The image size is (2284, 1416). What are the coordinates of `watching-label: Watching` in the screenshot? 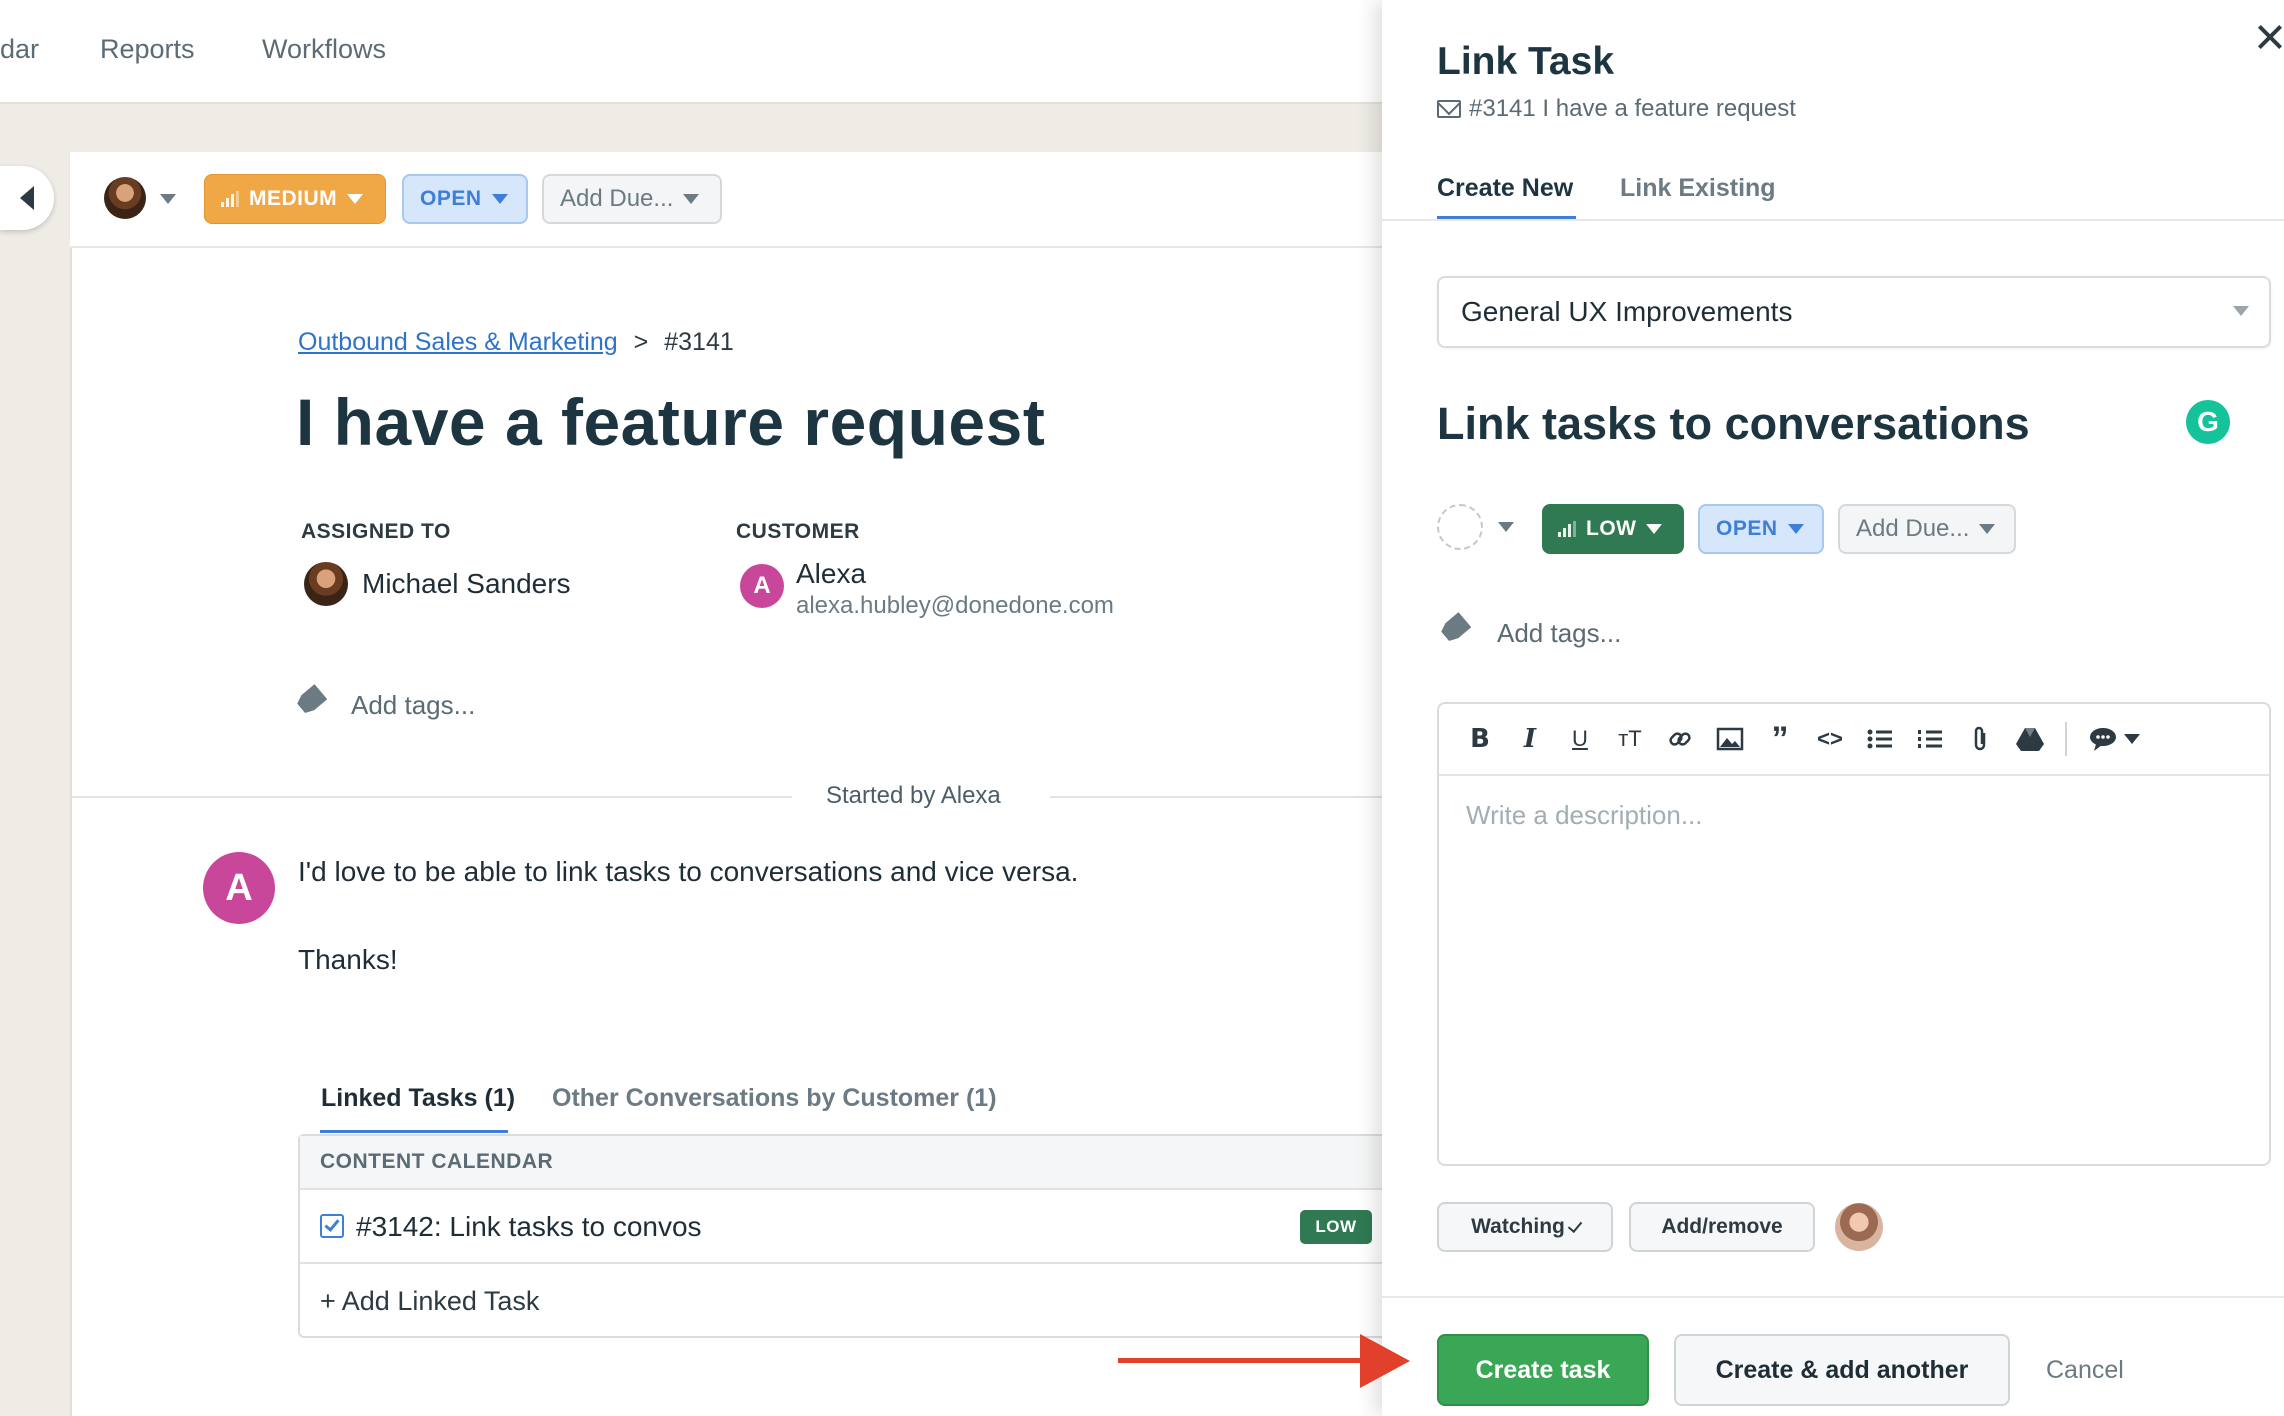 It's located at (1518, 1226).